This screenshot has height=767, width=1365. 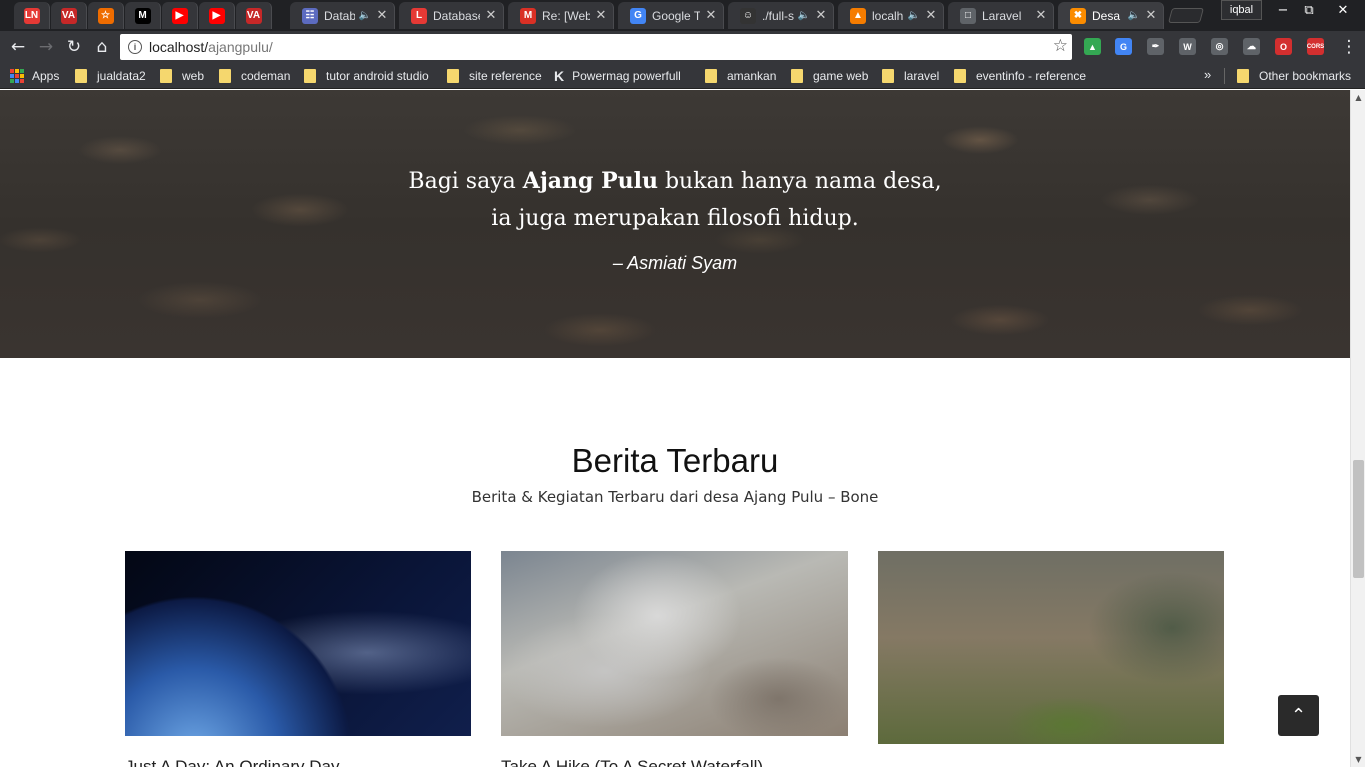 What do you see at coordinates (841, 76) in the screenshot?
I see `bookmark-label: game web` at bounding box center [841, 76].